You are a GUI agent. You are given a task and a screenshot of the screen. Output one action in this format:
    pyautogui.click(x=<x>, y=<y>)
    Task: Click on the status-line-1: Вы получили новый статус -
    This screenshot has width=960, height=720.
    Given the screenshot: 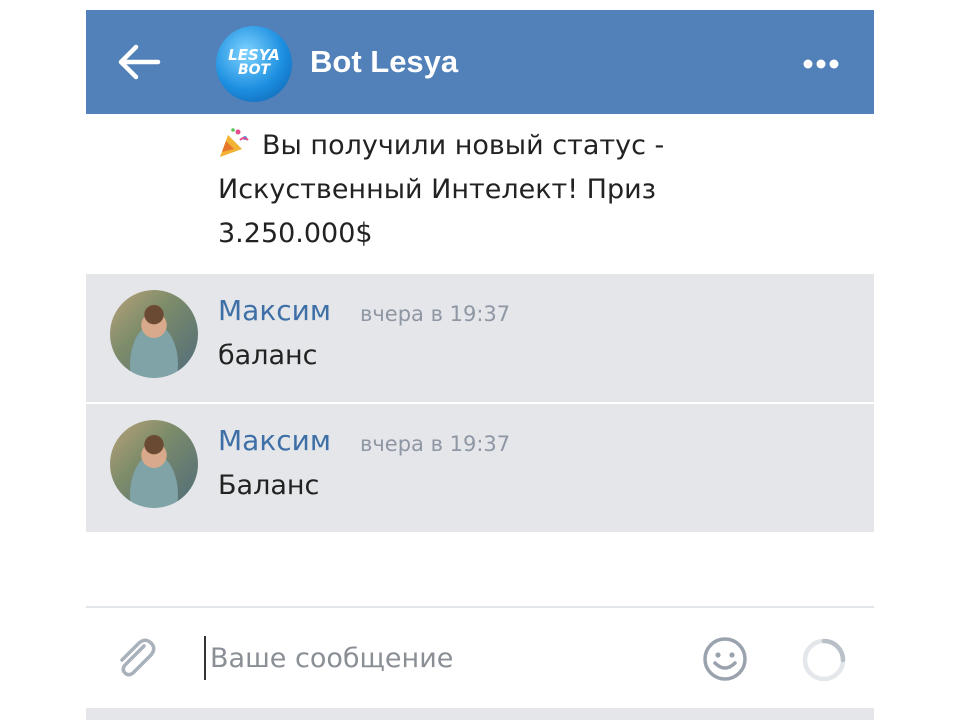 What is the action you would take?
    pyautogui.click(x=463, y=145)
    